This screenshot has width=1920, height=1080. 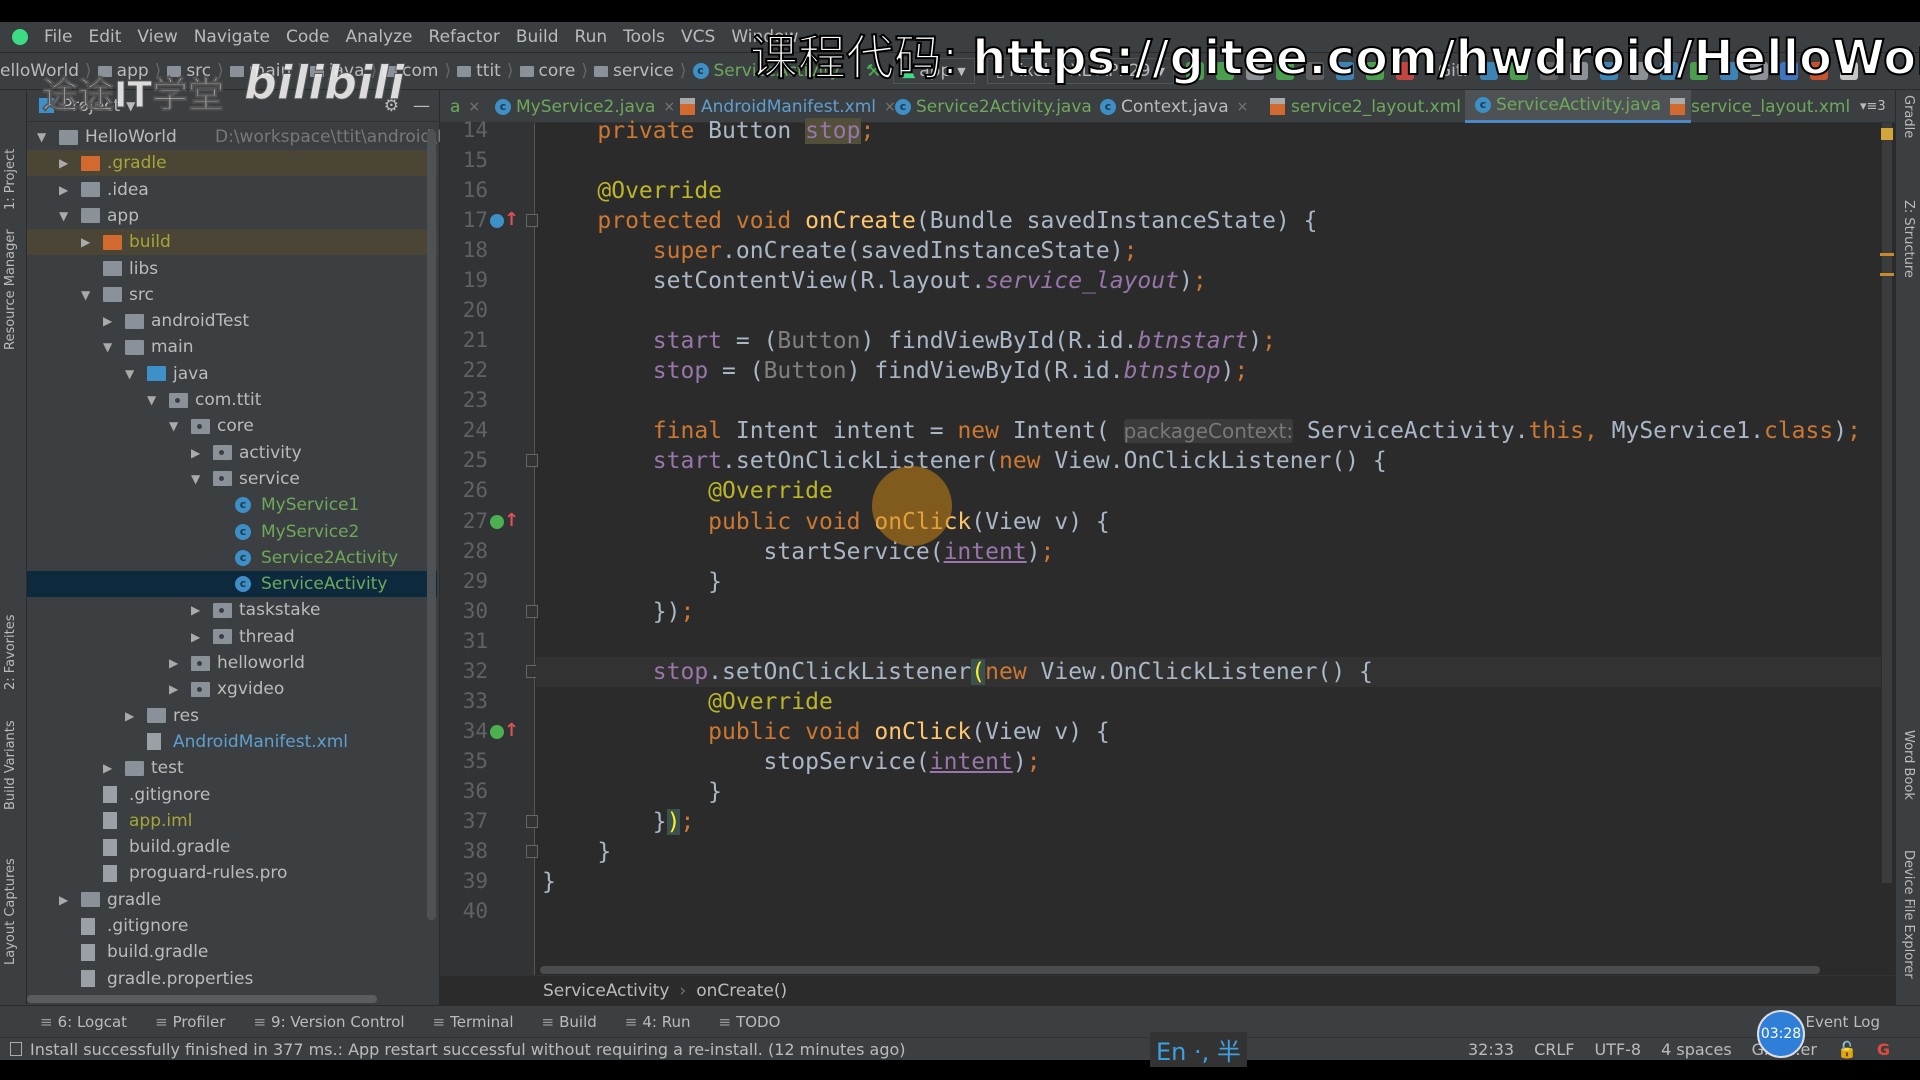 I want to click on breadcrumb-item: core, so click(x=547, y=71).